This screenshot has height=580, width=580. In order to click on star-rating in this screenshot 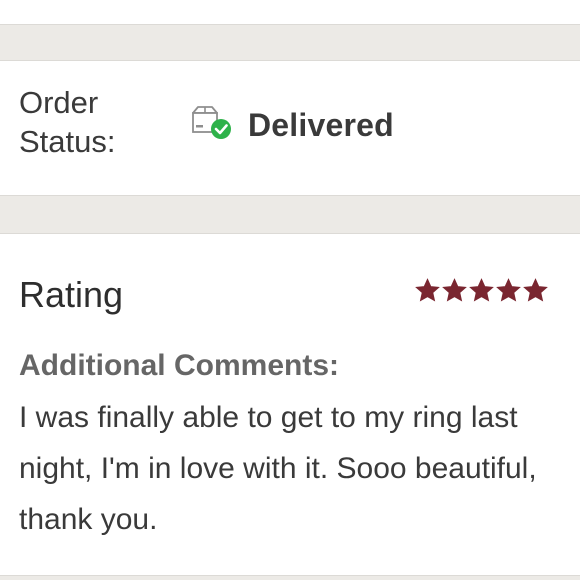, I will do `click(481, 290)`.